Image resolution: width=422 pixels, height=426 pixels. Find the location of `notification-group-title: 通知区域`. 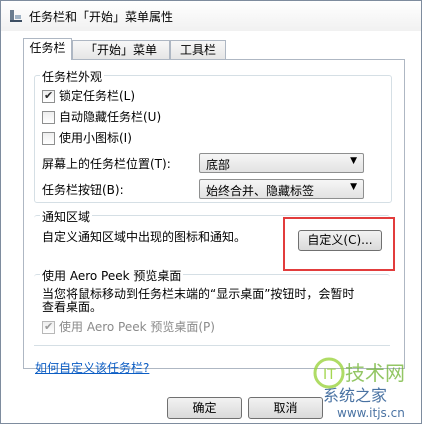

notification-group-title: 通知区域 is located at coordinates (66, 216).